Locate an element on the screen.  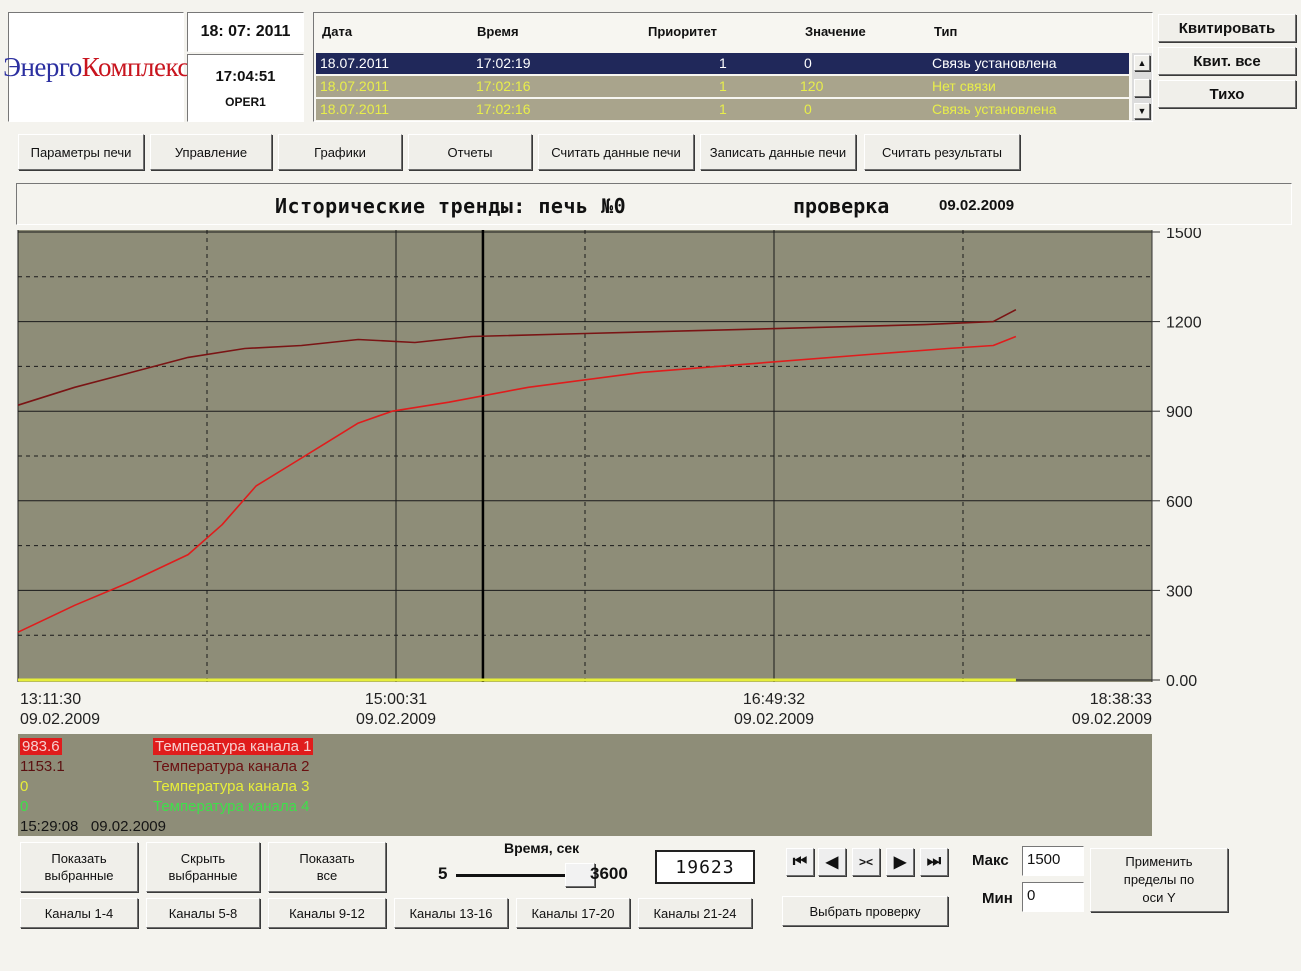
max-label: Макс is located at coordinates (990, 860).